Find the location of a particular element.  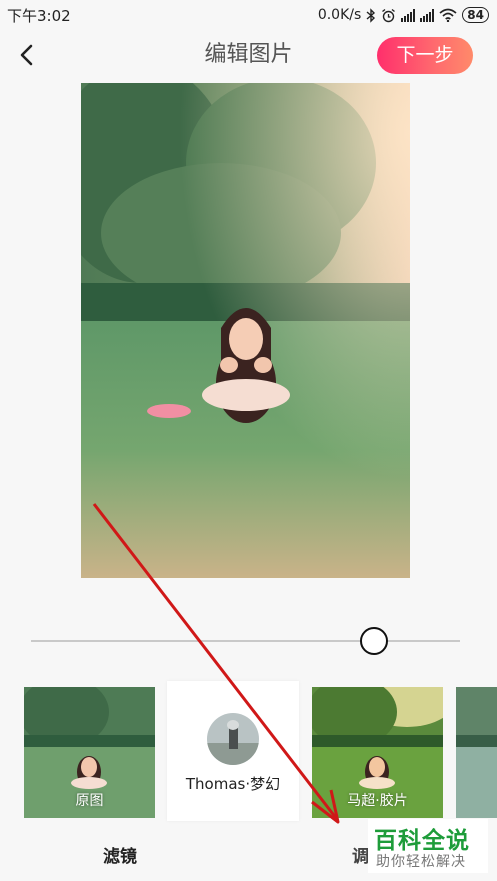

status-time: 下午3:02 is located at coordinates (39, 16).